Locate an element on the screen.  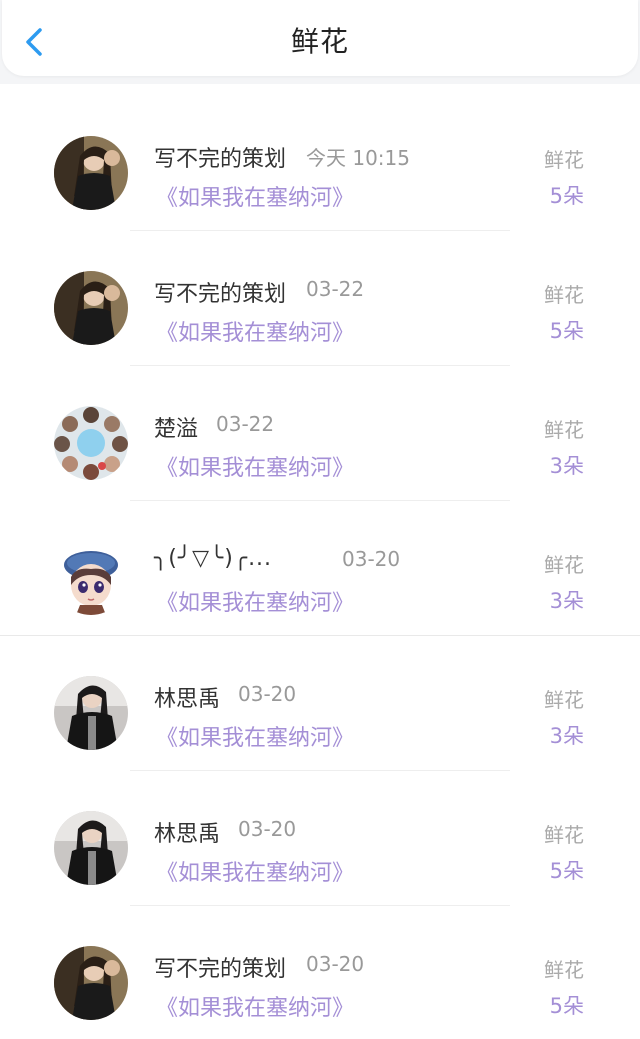
avatar-cartoon-beret-icon is located at coordinates (91, 578).